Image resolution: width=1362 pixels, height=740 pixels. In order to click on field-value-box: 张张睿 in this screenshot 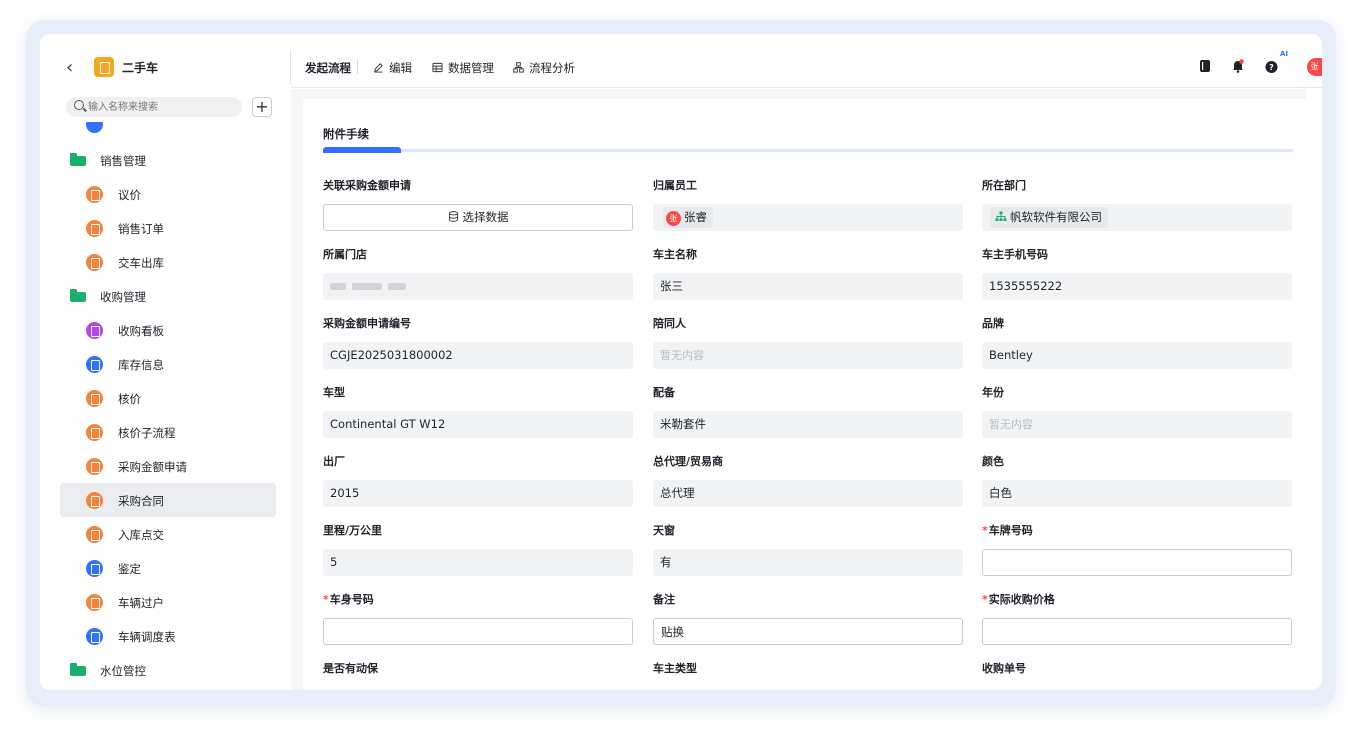, I will do `click(808, 217)`.